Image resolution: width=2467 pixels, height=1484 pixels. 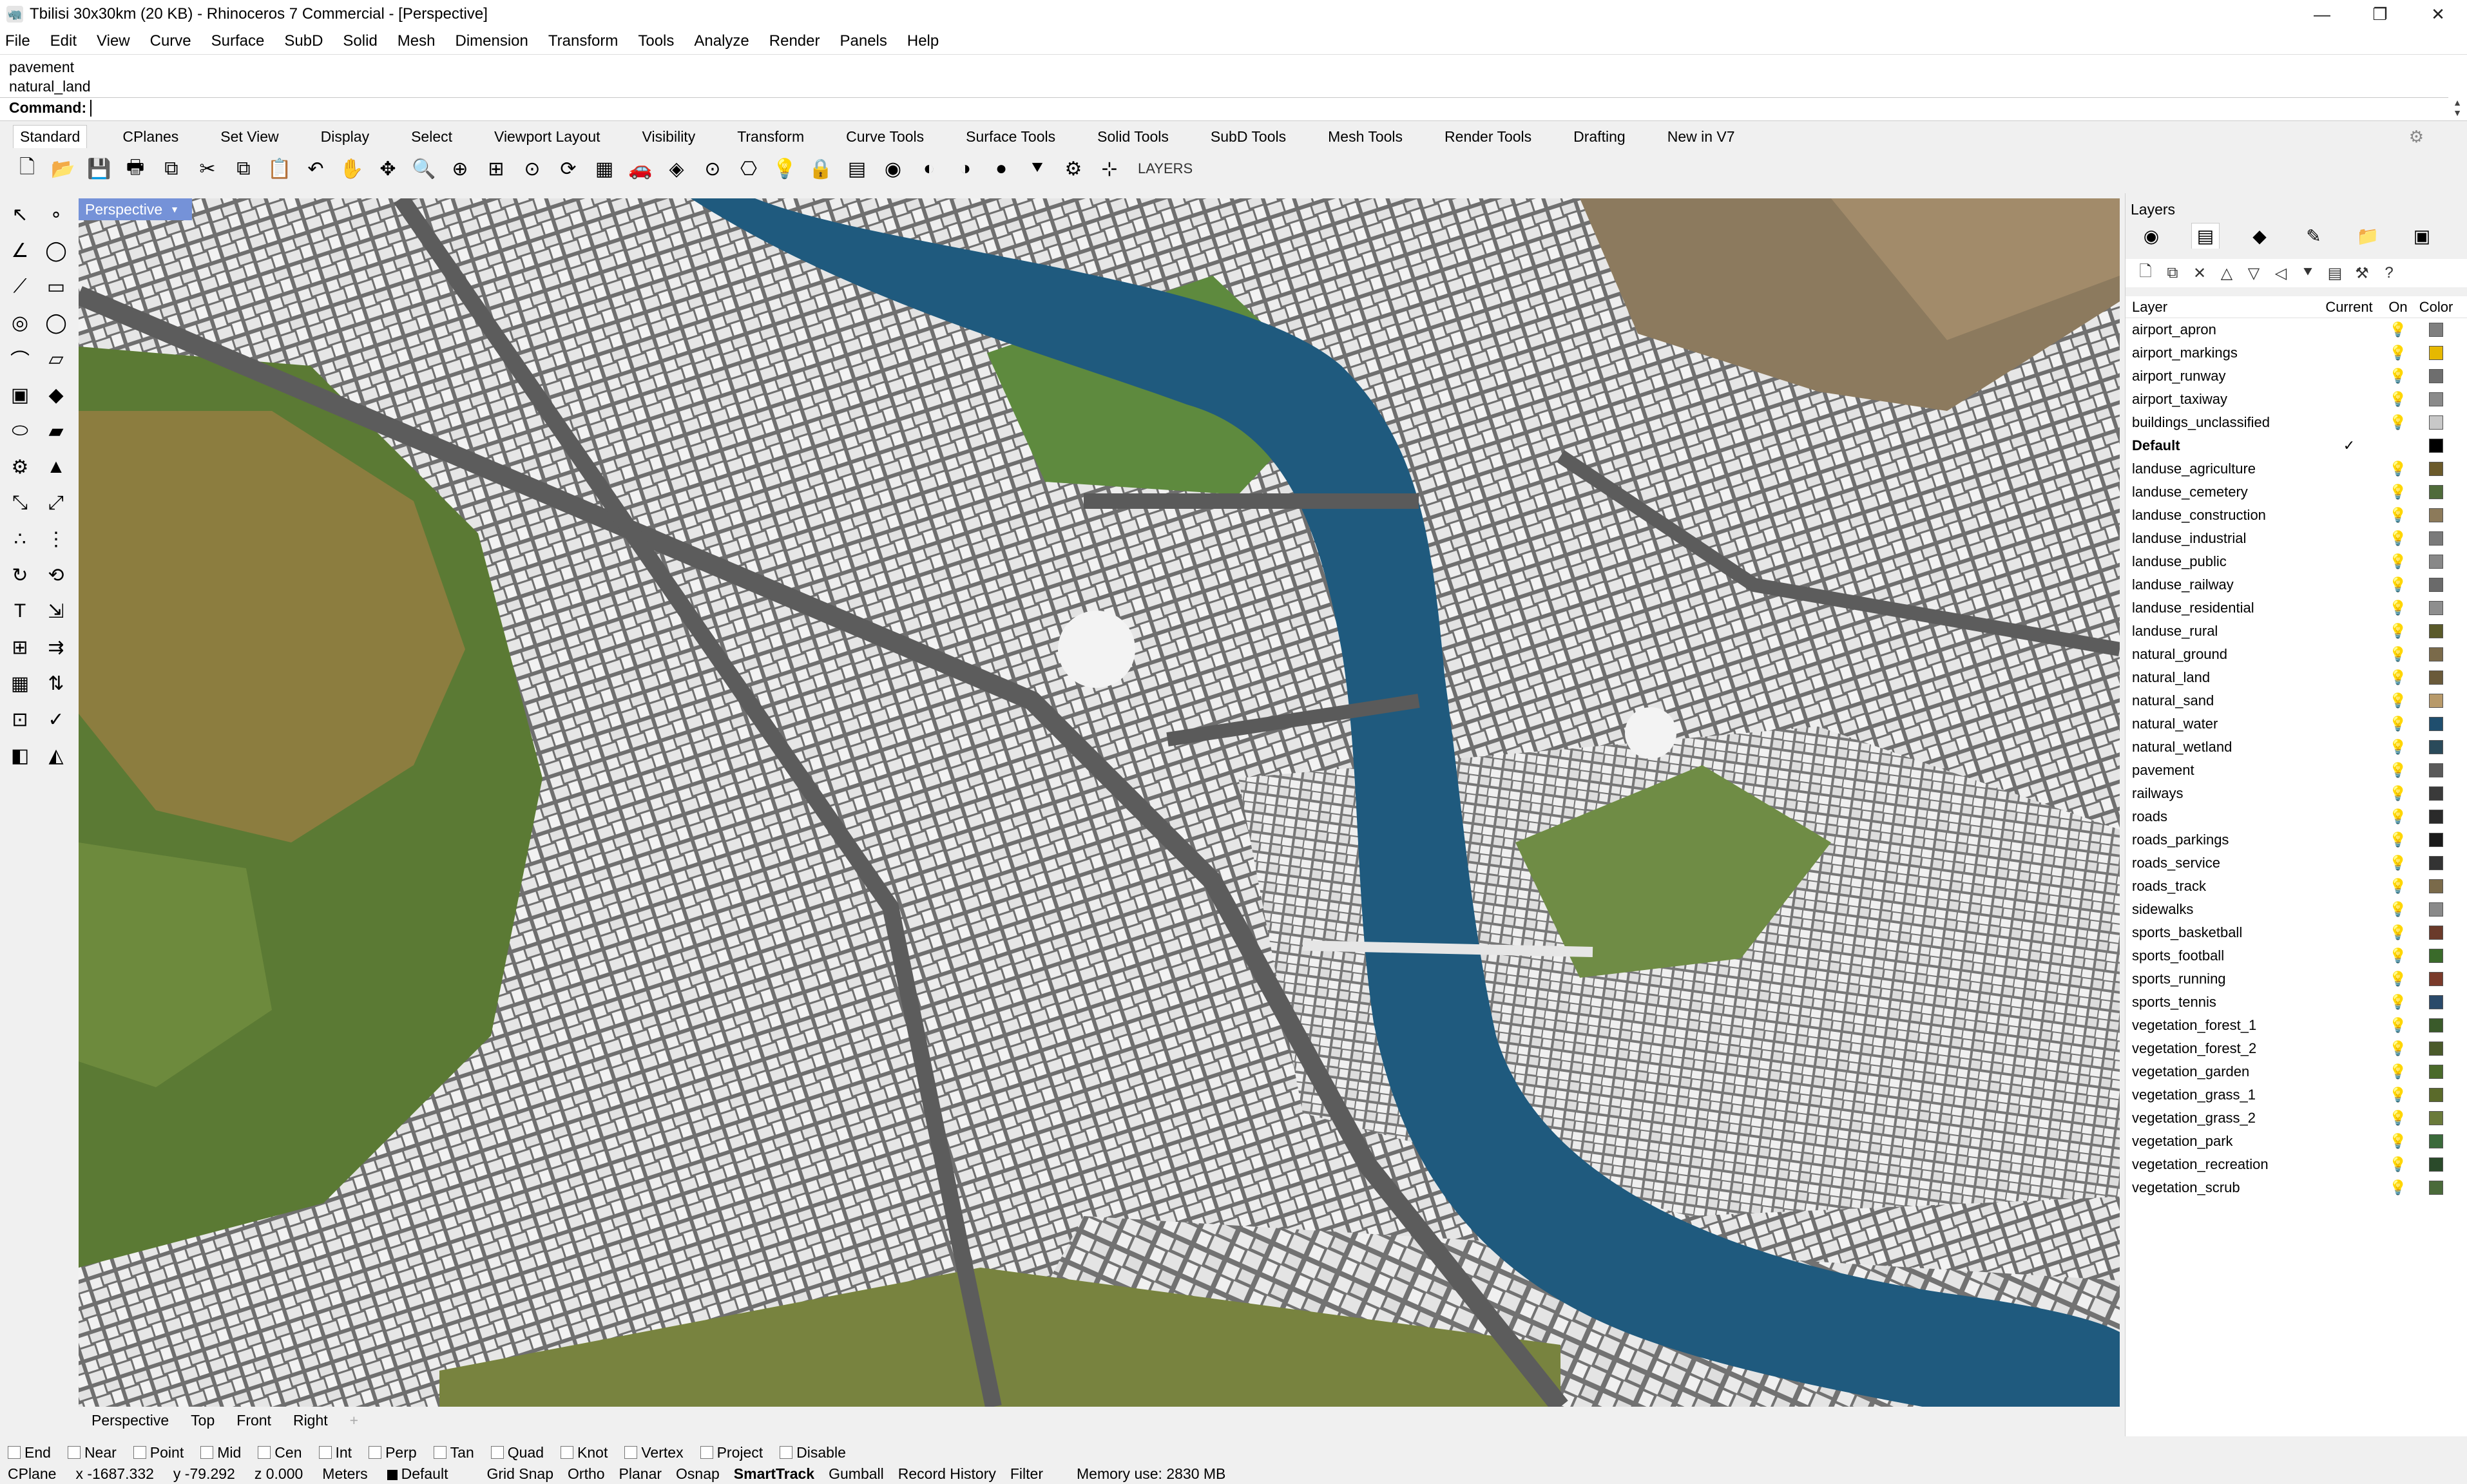 What do you see at coordinates (2227, 273) in the screenshot?
I see `layer-tool-3-icon: △` at bounding box center [2227, 273].